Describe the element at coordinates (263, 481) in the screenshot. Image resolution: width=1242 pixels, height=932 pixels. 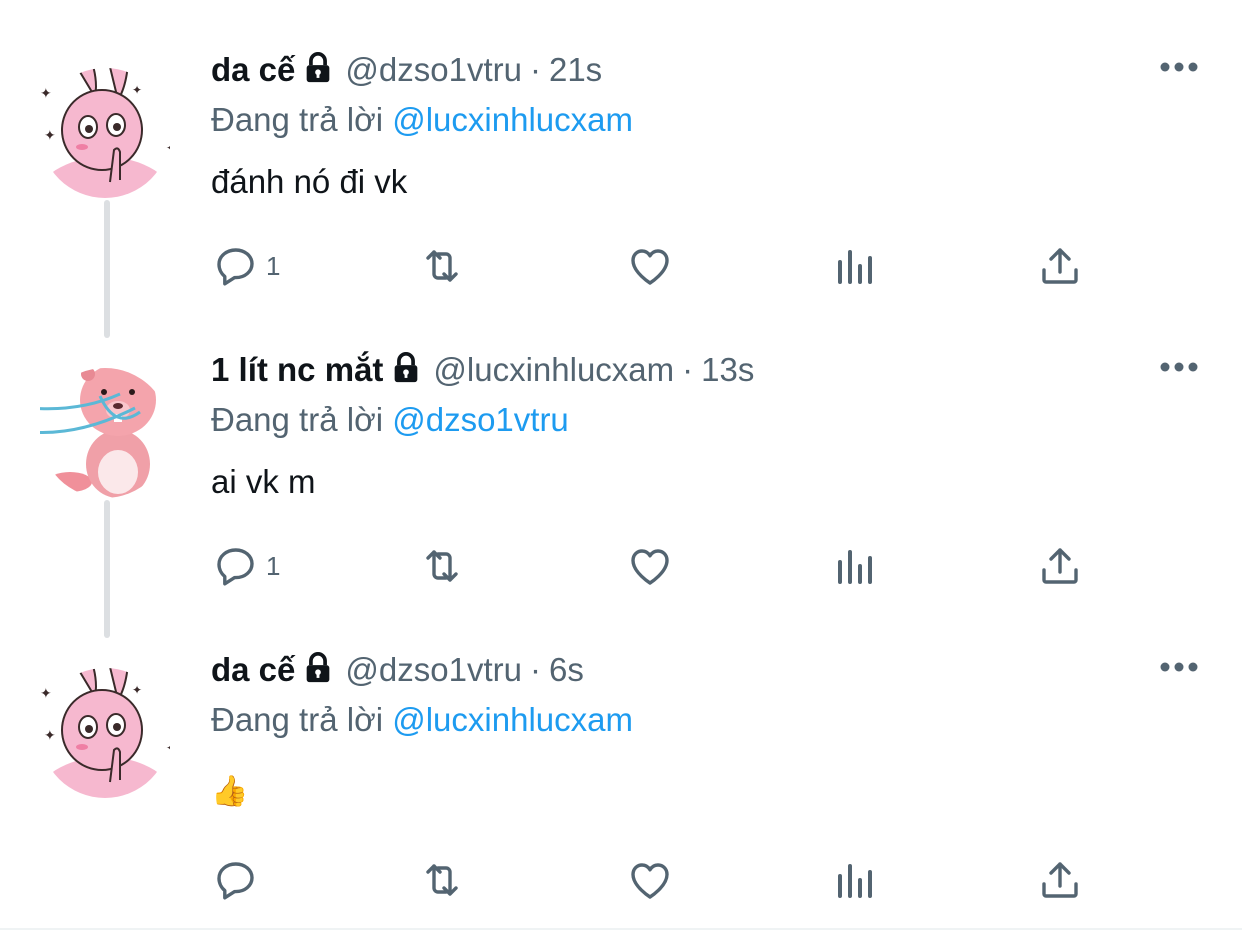
I see `tweet-text: ai vk m` at that location.